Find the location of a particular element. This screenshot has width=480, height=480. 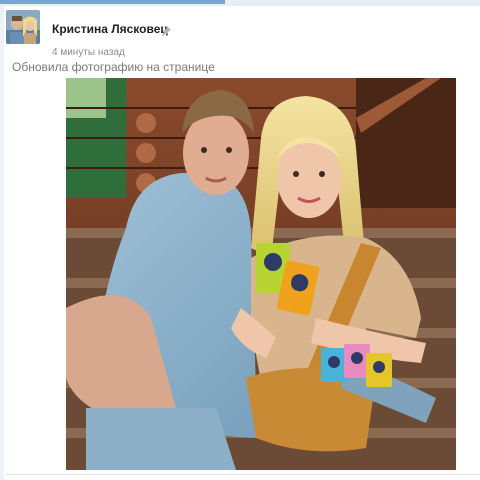

top-progress-rule is located at coordinates (240, 3).